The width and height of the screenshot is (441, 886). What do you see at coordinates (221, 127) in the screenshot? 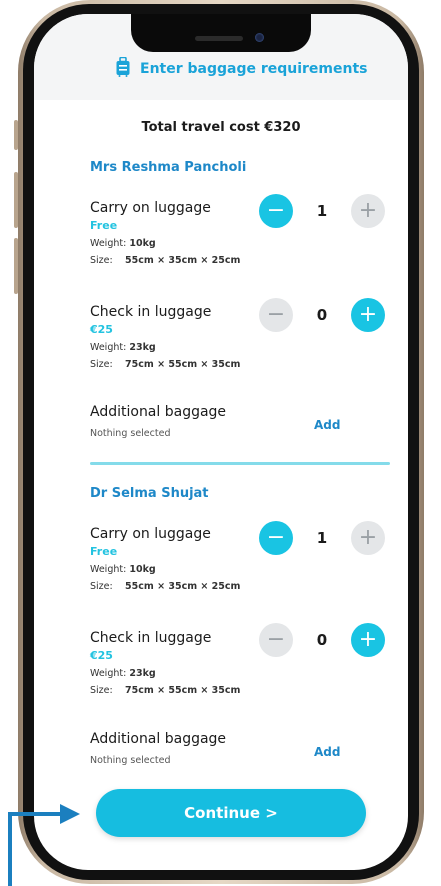
I see `total-travel-cost: Total travel cost €320` at bounding box center [221, 127].